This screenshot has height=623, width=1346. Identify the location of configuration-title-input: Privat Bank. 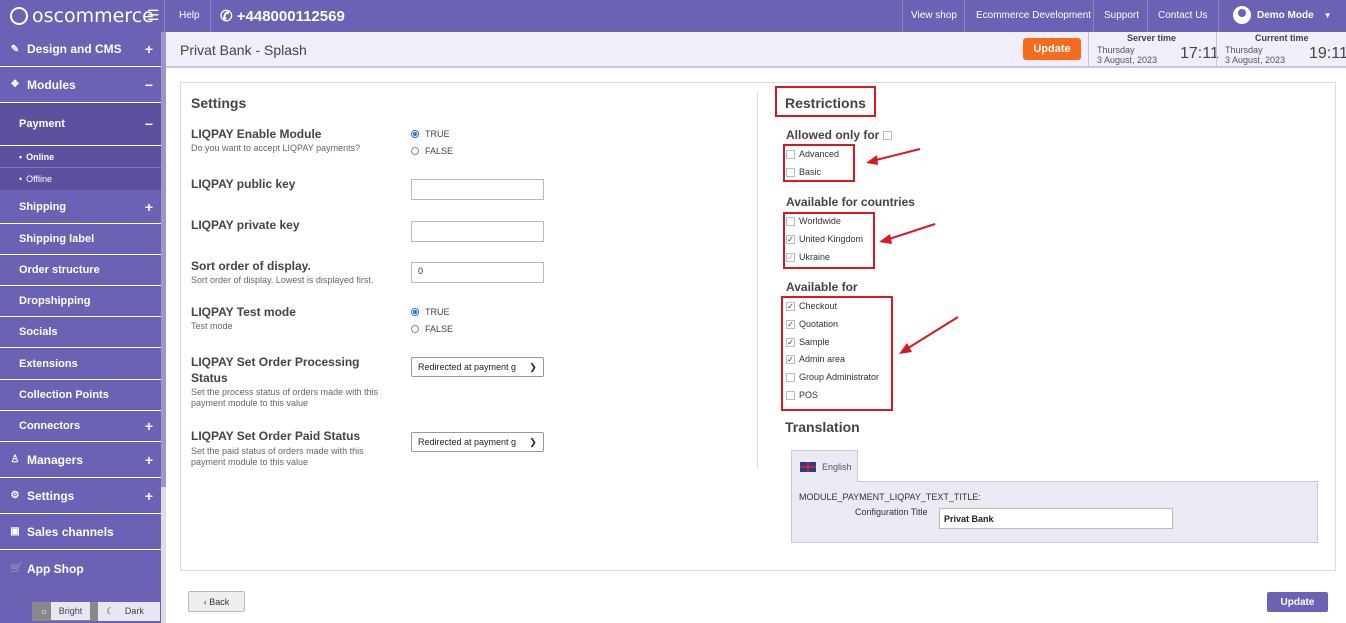
(1056, 518).